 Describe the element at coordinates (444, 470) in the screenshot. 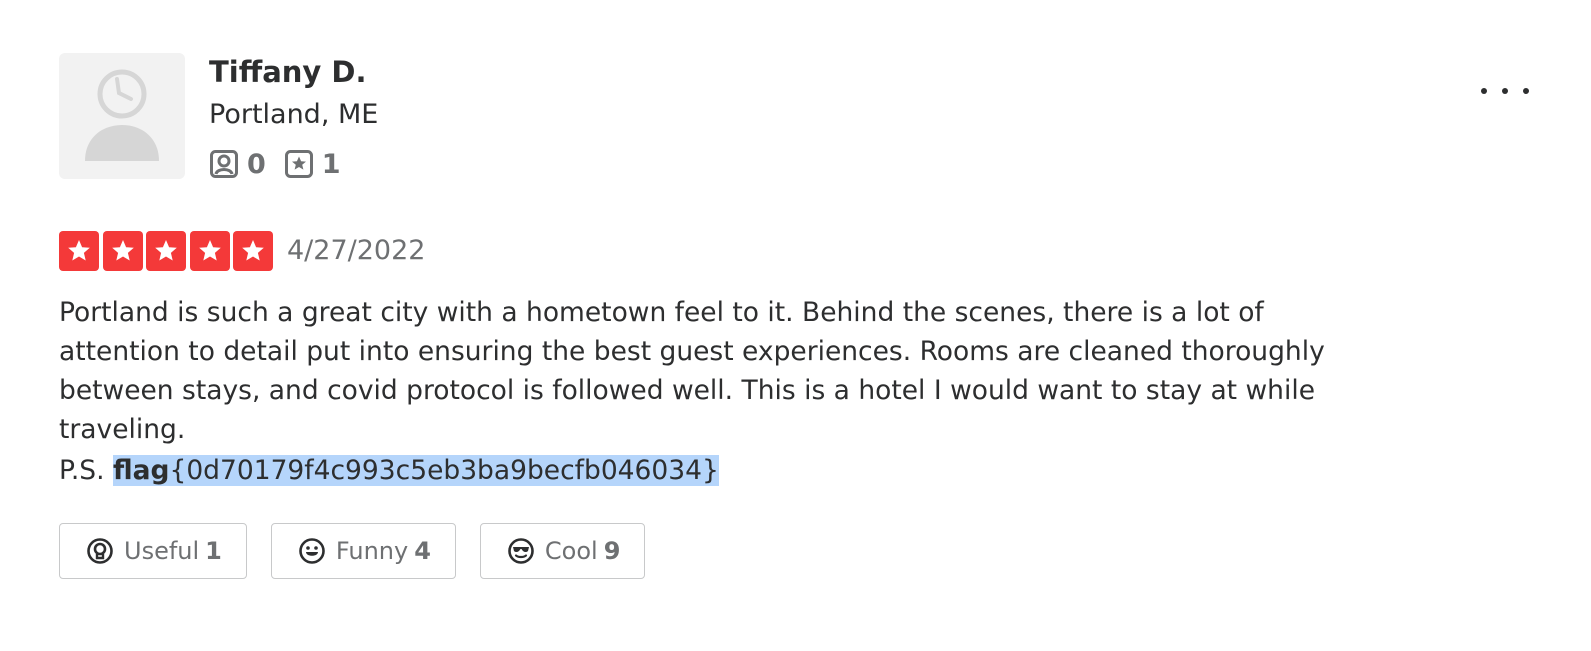

I see `flag-value: {0d70179f4c993c5eb3ba9becfb046034}` at that location.